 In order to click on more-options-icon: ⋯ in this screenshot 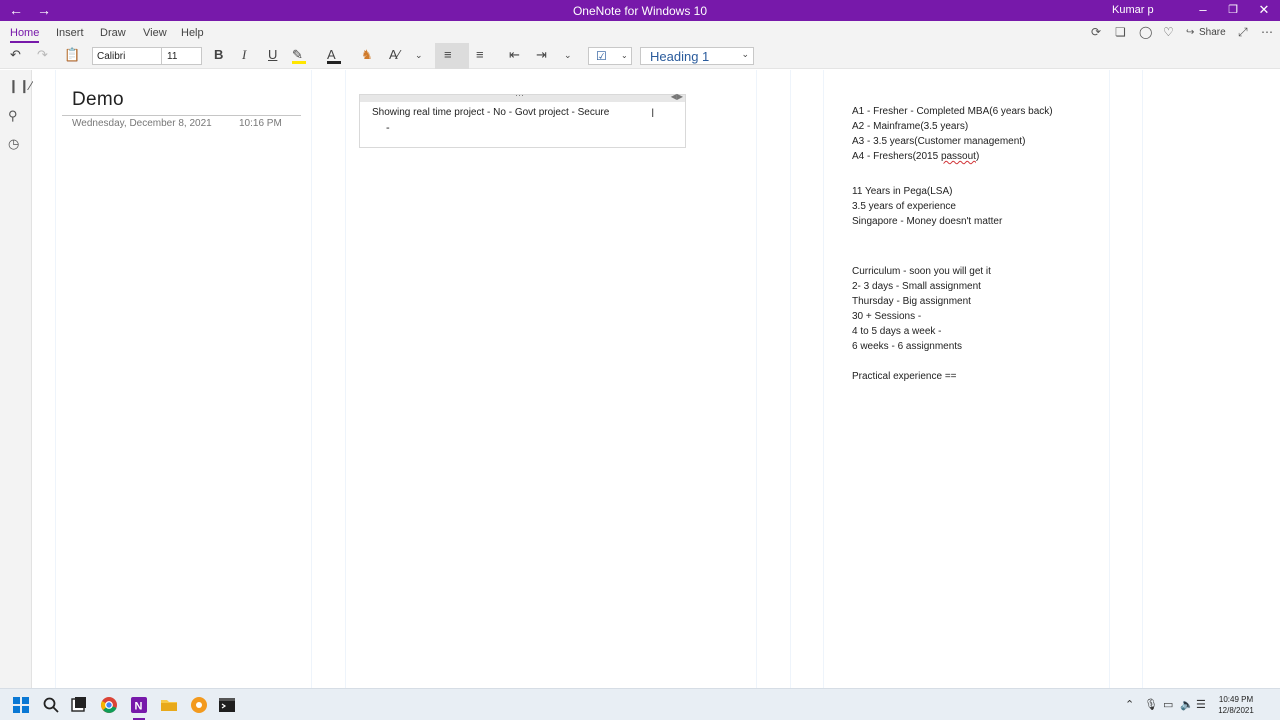, I will do `click(1267, 32)`.